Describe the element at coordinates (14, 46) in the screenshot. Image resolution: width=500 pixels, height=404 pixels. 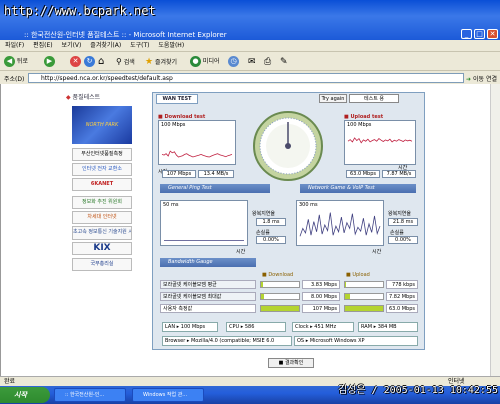
I see `menu-file: 파일(F)` at that location.